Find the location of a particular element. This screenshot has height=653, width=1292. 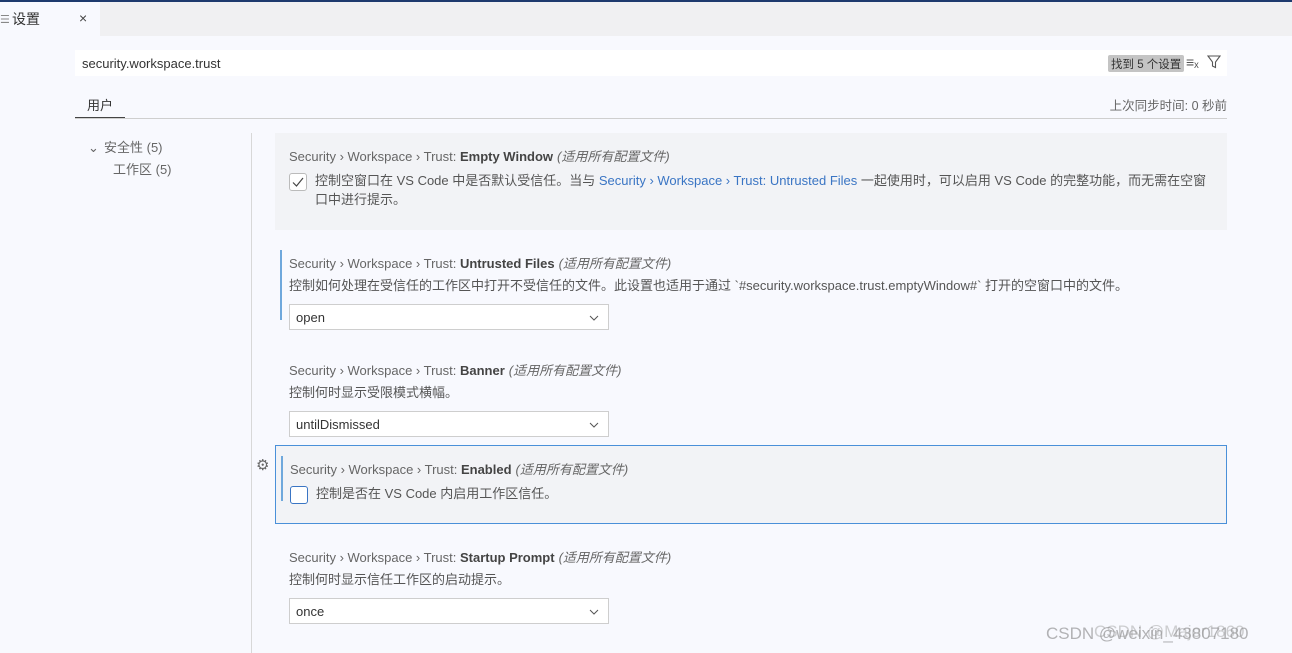

chevron-down-icon: ⌄ is located at coordinates (93, 147).